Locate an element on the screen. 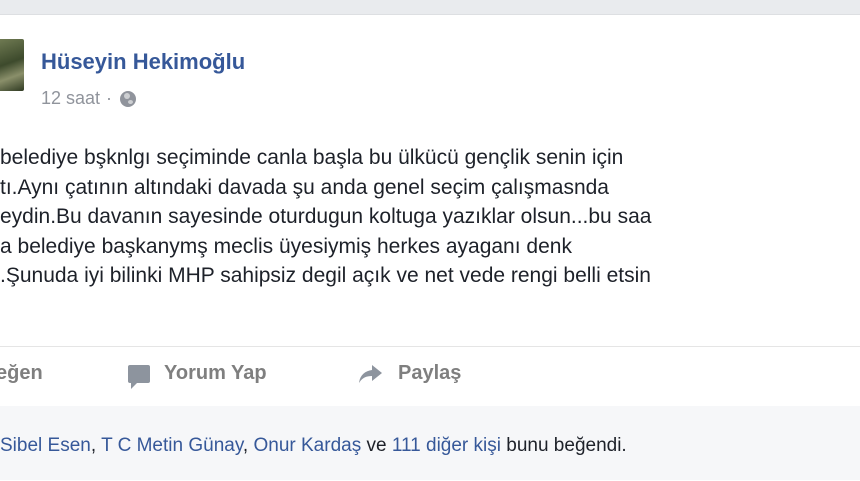  comment-icon is located at coordinates (139, 376).